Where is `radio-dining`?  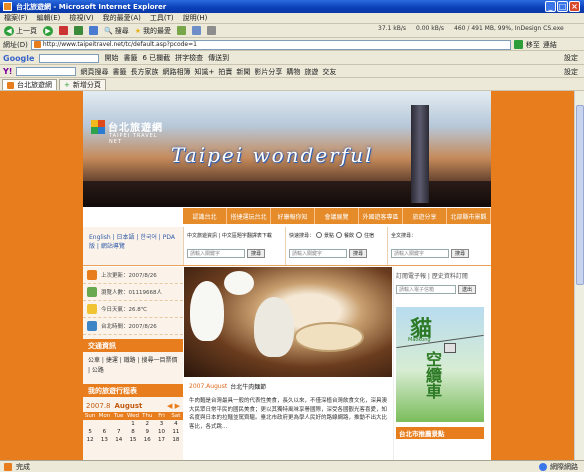 radio-dining is located at coordinates (339, 235).